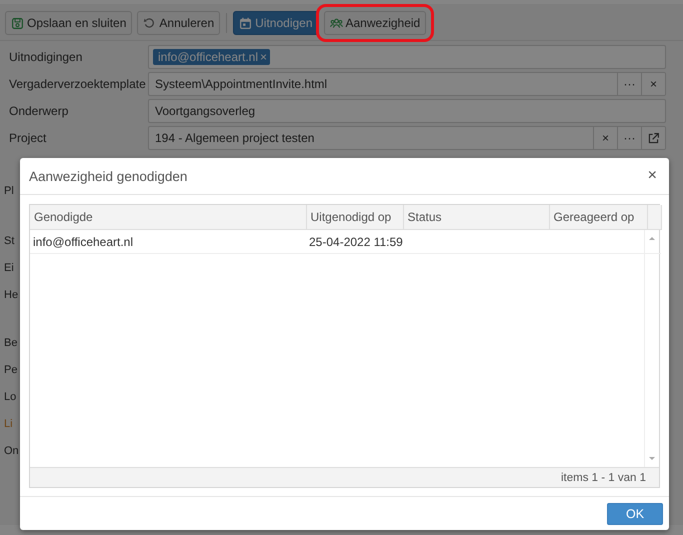 This screenshot has height=535, width=683. Describe the element at coordinates (652, 176) in the screenshot. I see `close-button: ×` at that location.